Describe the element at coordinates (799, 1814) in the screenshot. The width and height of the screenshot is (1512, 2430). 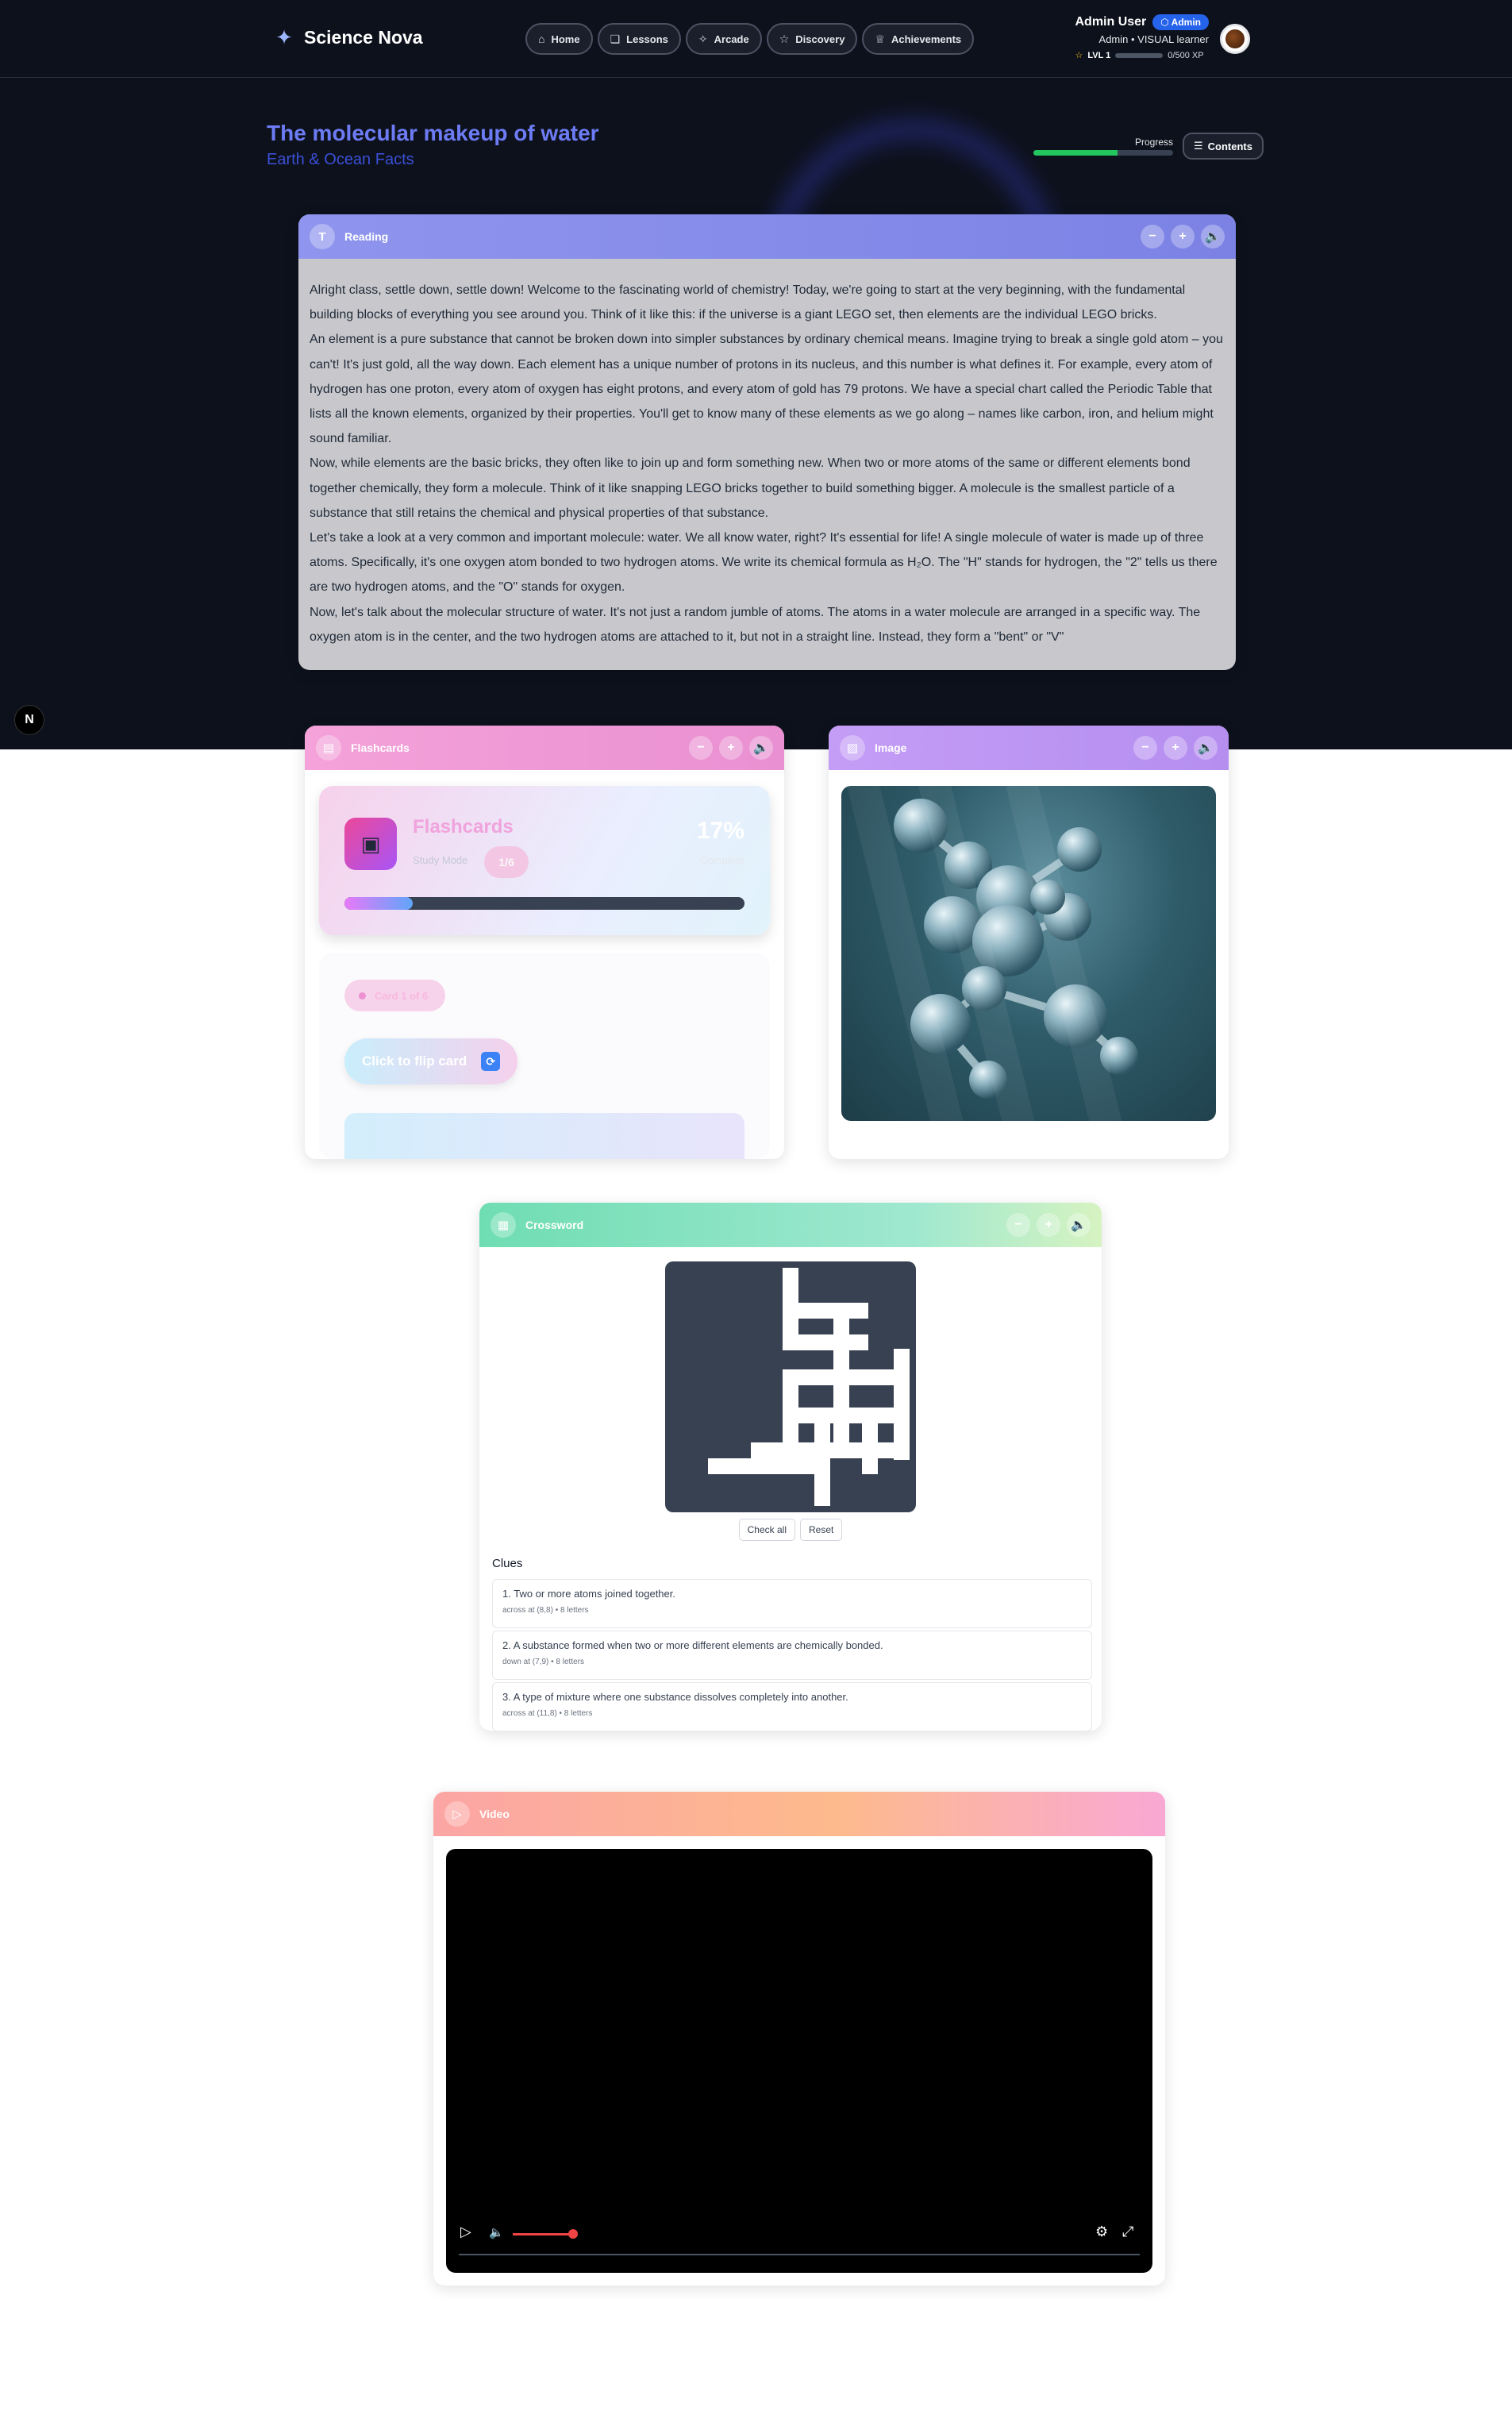
I see `video-header: ▷ Video` at that location.